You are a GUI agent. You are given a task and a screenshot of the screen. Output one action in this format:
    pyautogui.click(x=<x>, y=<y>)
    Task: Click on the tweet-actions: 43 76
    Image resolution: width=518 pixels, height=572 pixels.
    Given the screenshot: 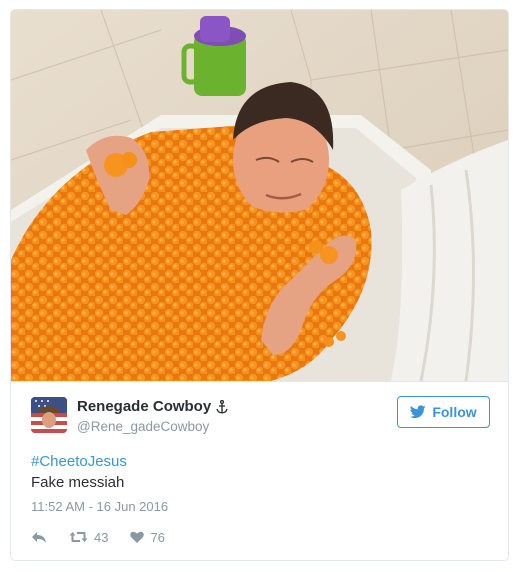 What is the action you would take?
    pyautogui.click(x=109, y=537)
    